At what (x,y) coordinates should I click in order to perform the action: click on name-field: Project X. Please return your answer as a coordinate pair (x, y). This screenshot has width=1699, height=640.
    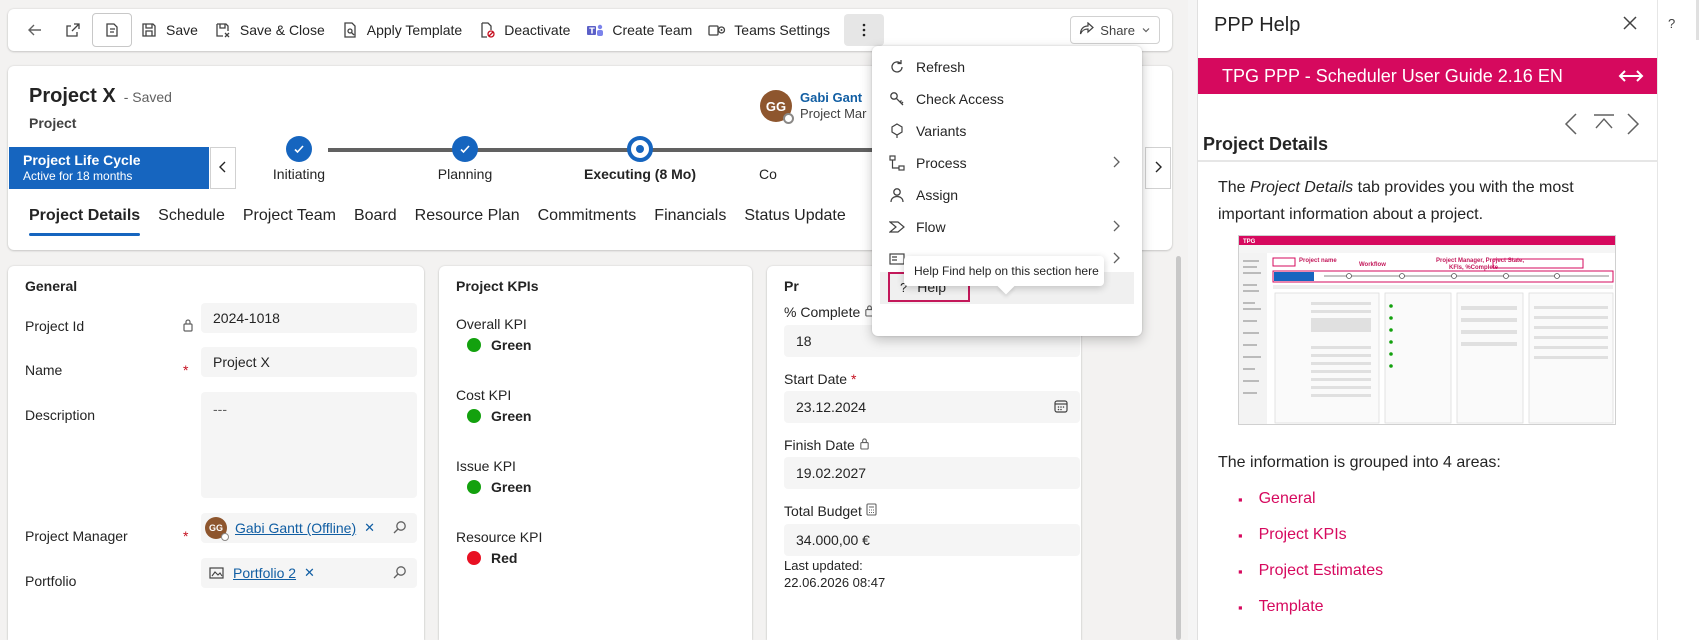
    Looking at the image, I should click on (309, 362).